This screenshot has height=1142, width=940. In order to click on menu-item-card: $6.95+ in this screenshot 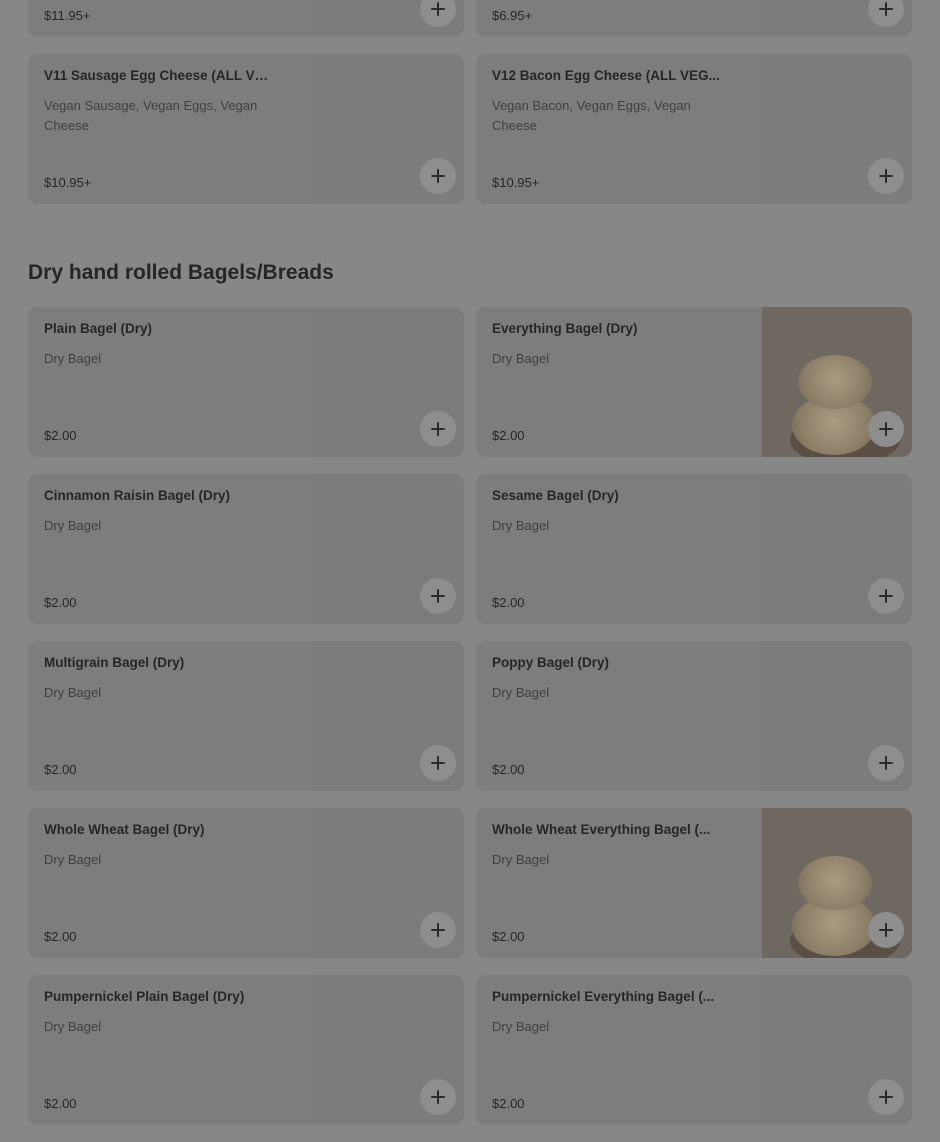, I will do `click(694, 18)`.